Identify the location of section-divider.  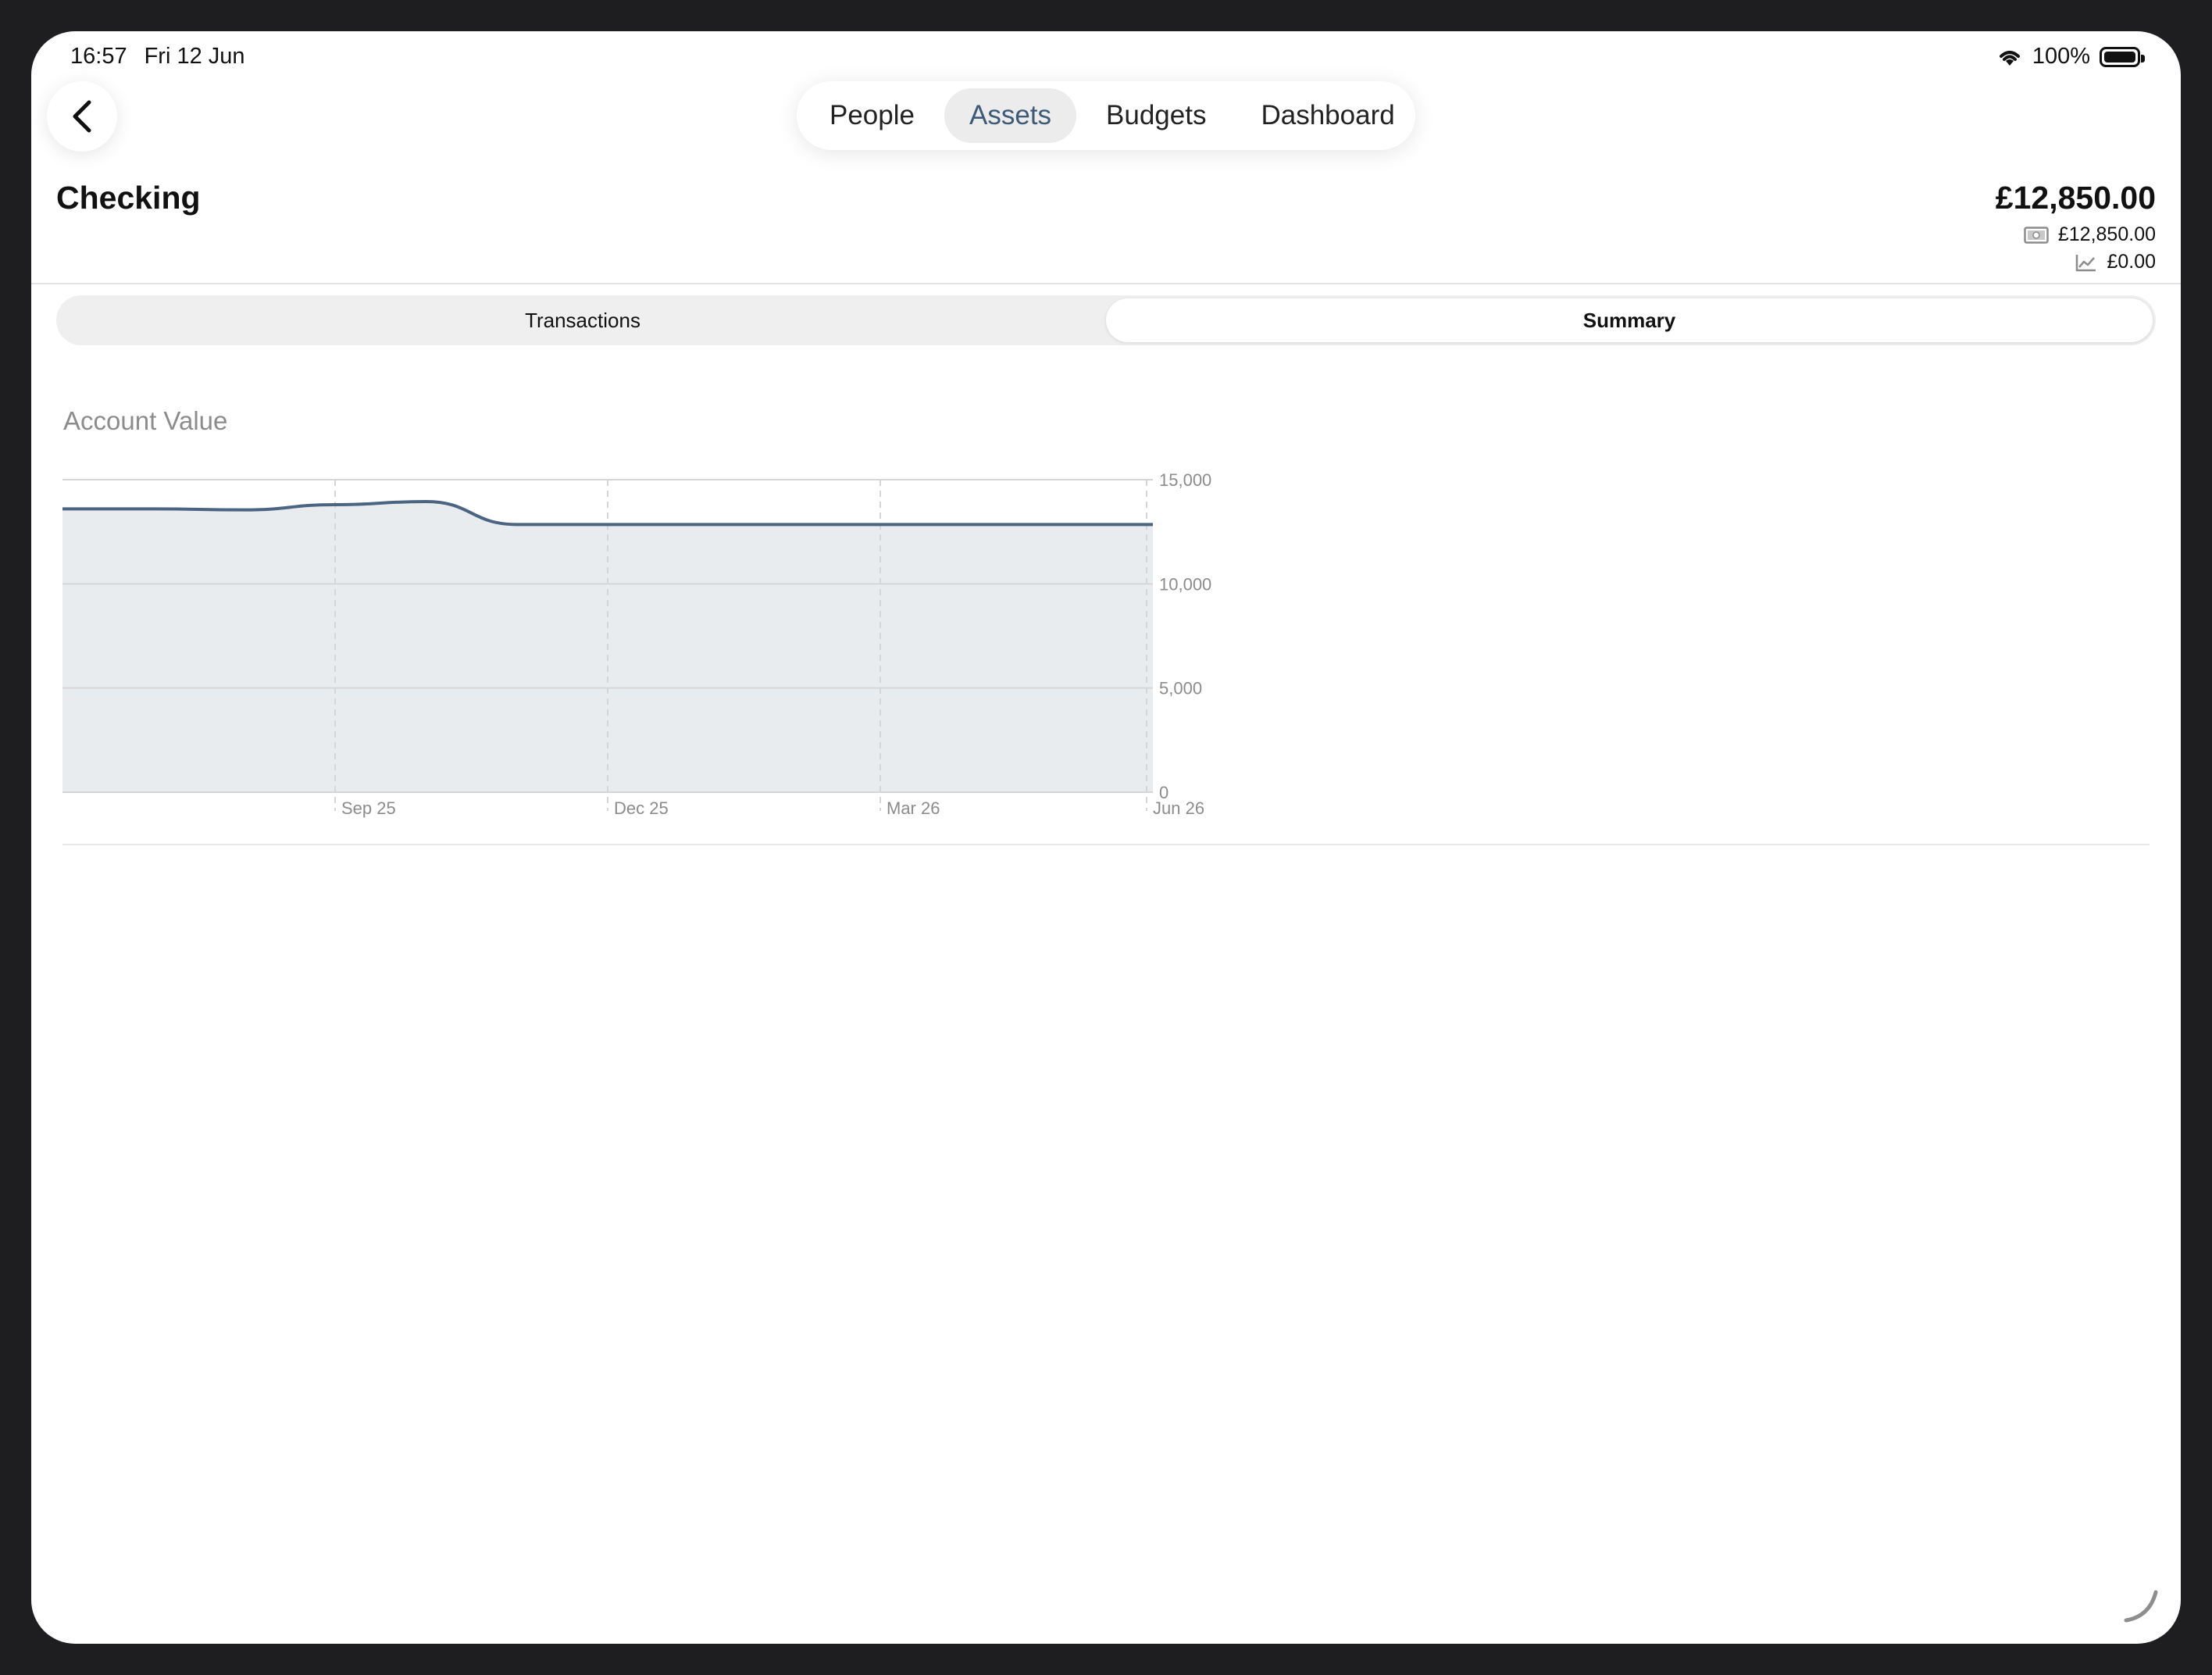
(1106, 844).